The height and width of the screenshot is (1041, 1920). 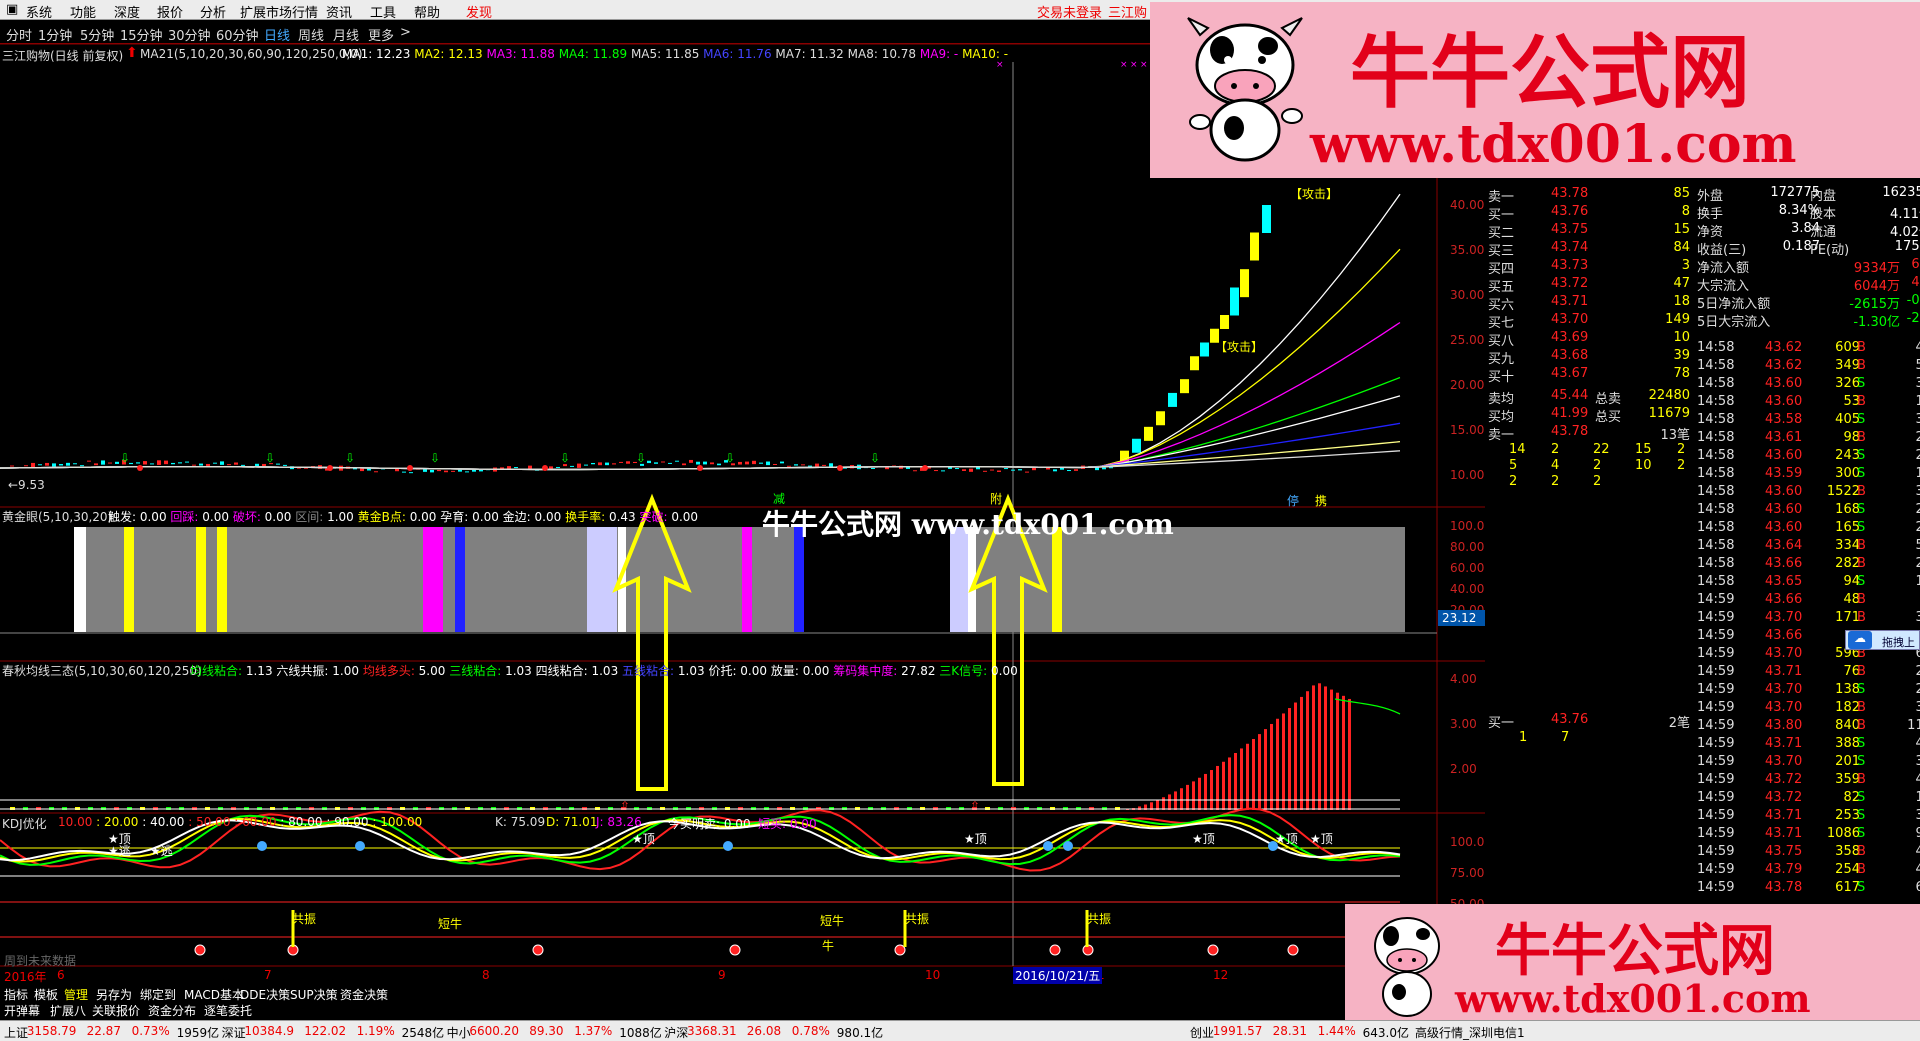 I want to click on tick-time: 14:58, so click(x=1716, y=455).